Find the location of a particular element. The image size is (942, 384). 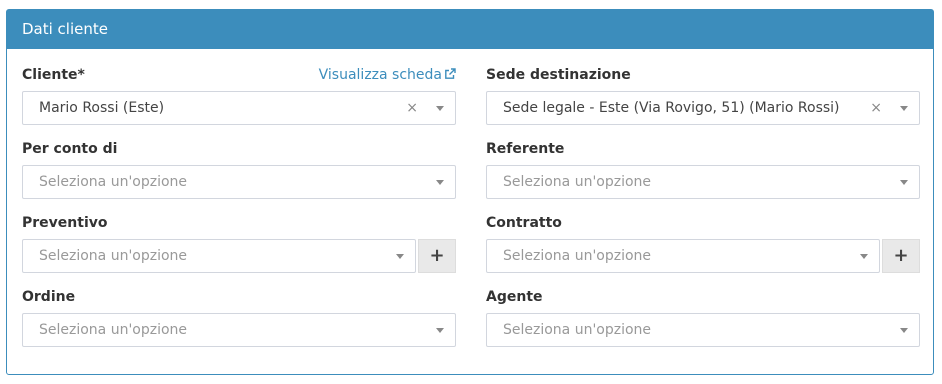

external-link-icon is located at coordinates (450, 73).